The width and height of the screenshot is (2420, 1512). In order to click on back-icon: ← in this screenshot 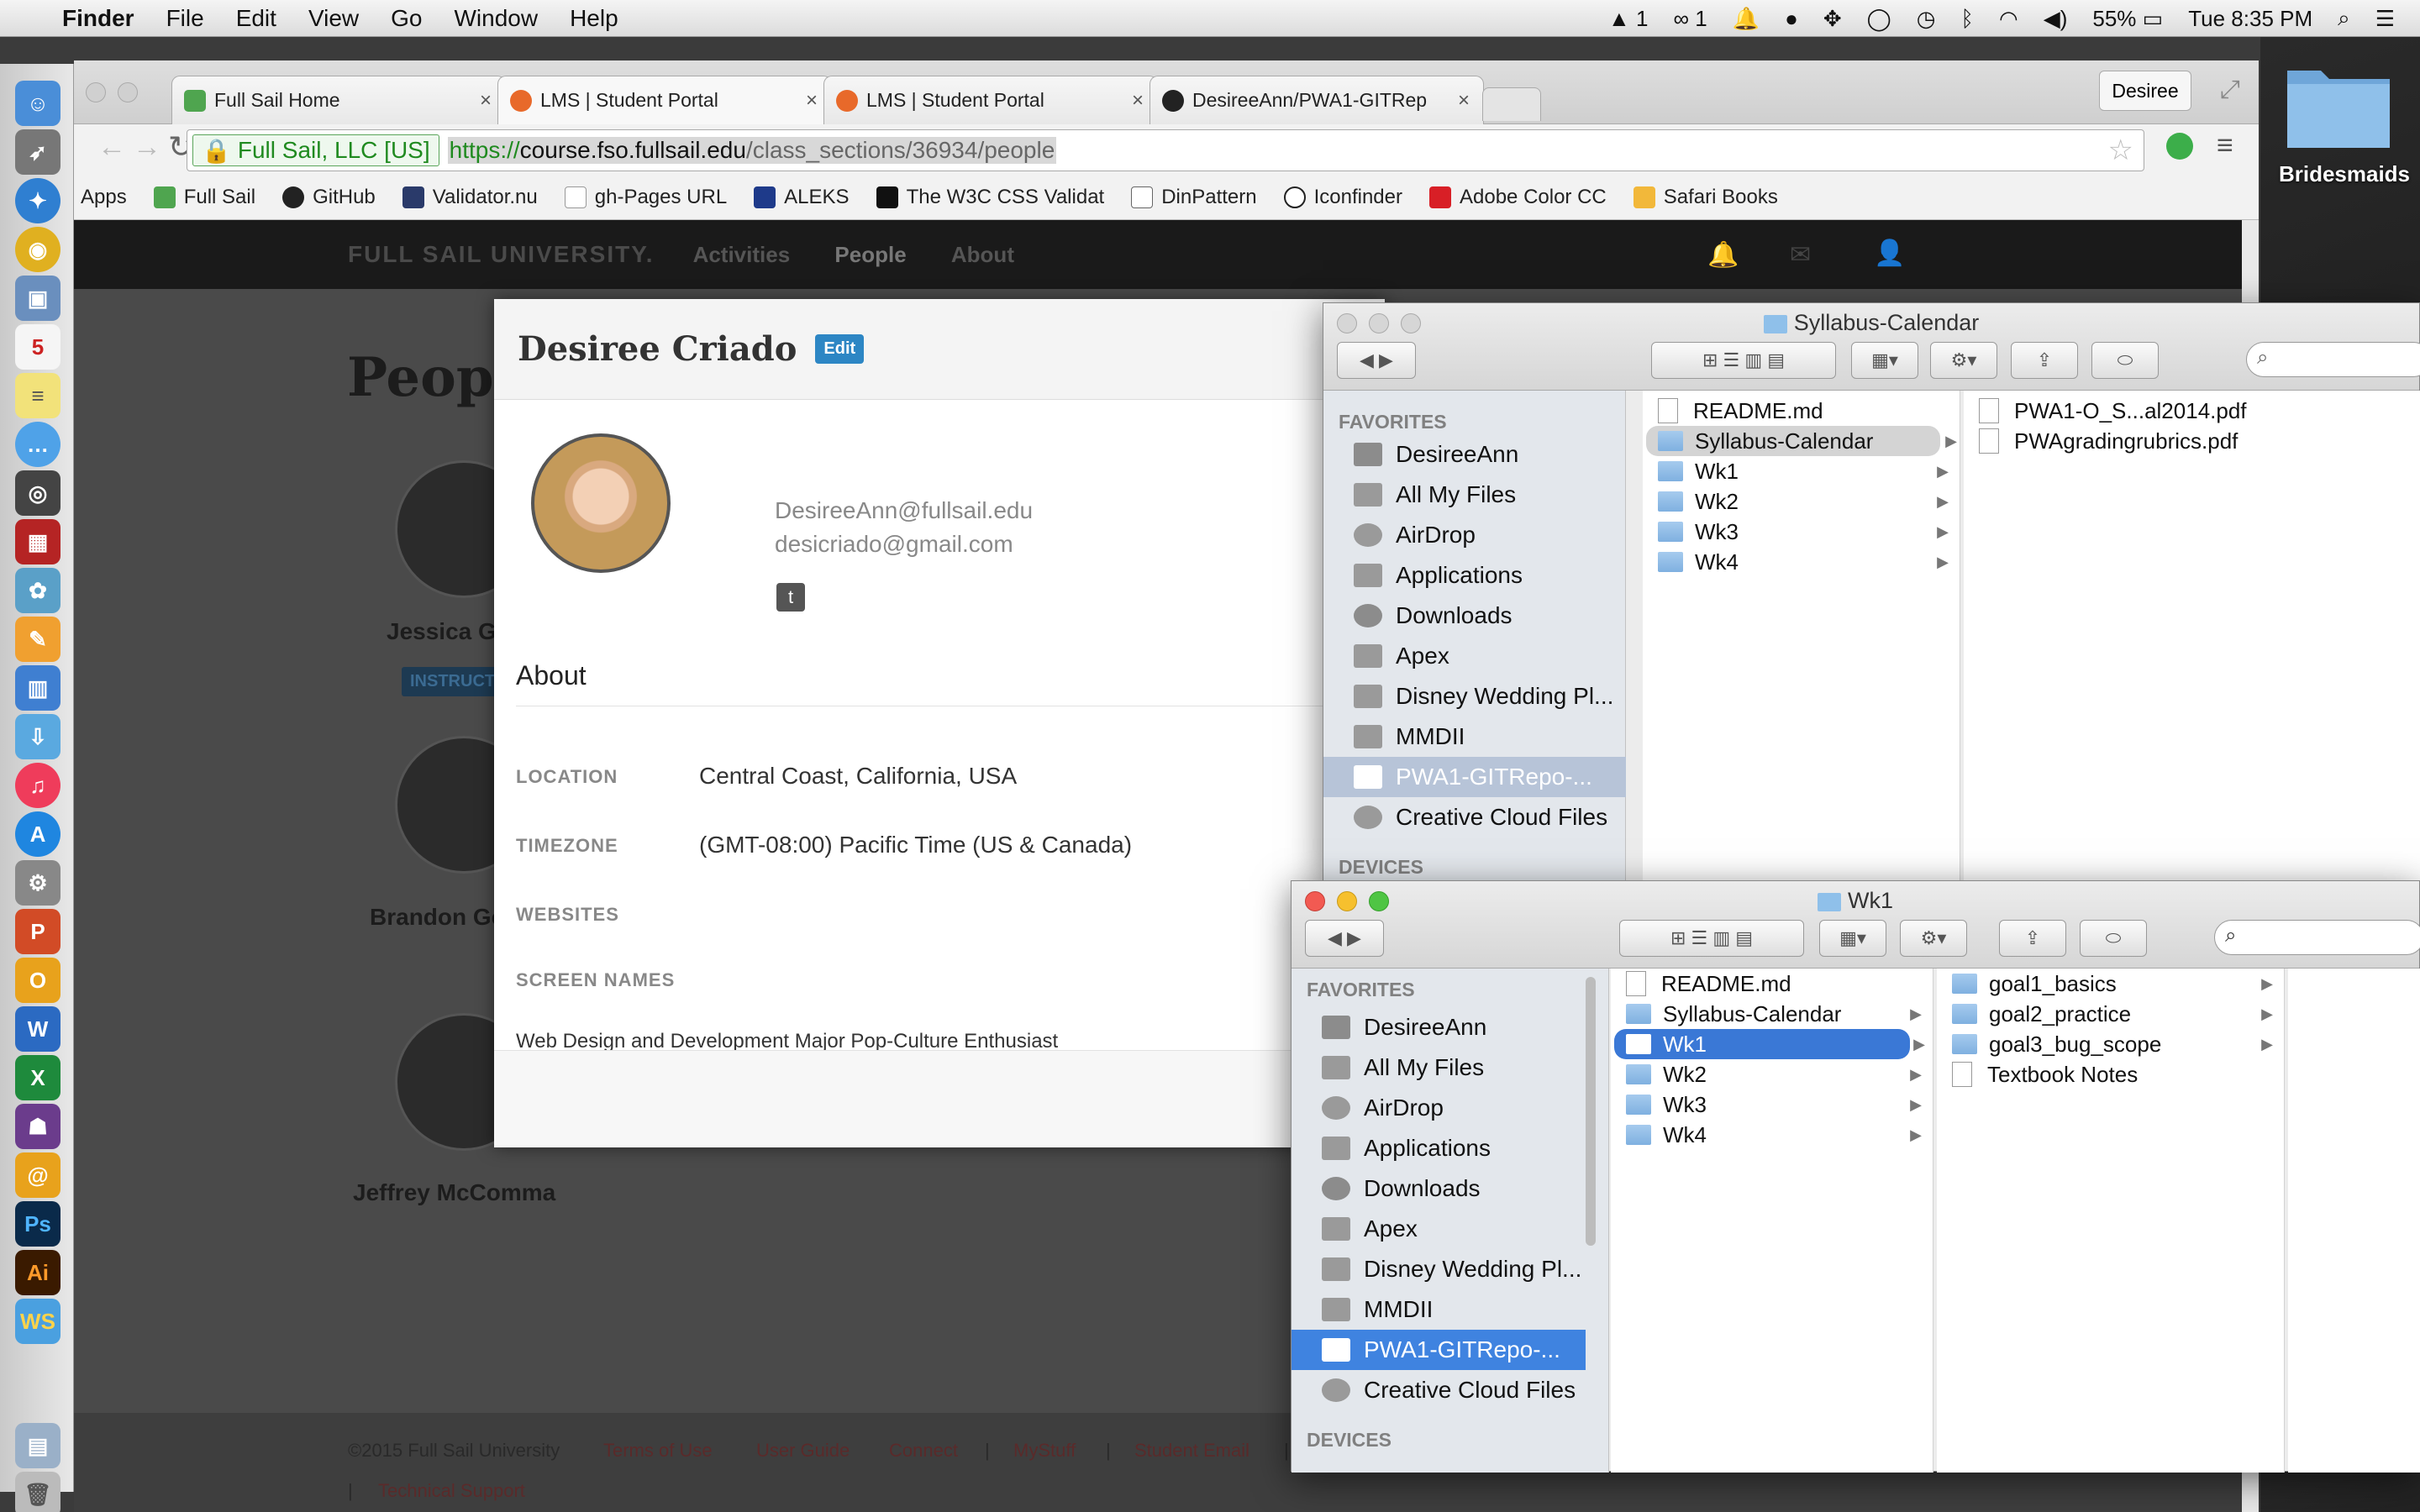, I will do `click(112, 147)`.